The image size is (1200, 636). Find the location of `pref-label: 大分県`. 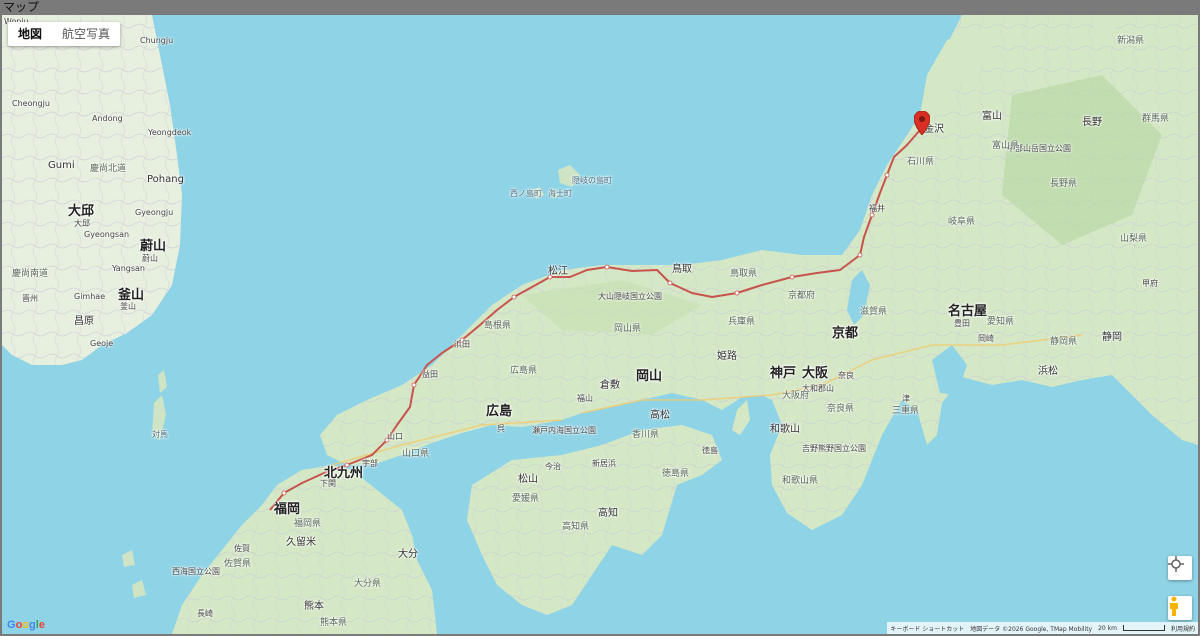

pref-label: 大分県 is located at coordinates (368, 584).